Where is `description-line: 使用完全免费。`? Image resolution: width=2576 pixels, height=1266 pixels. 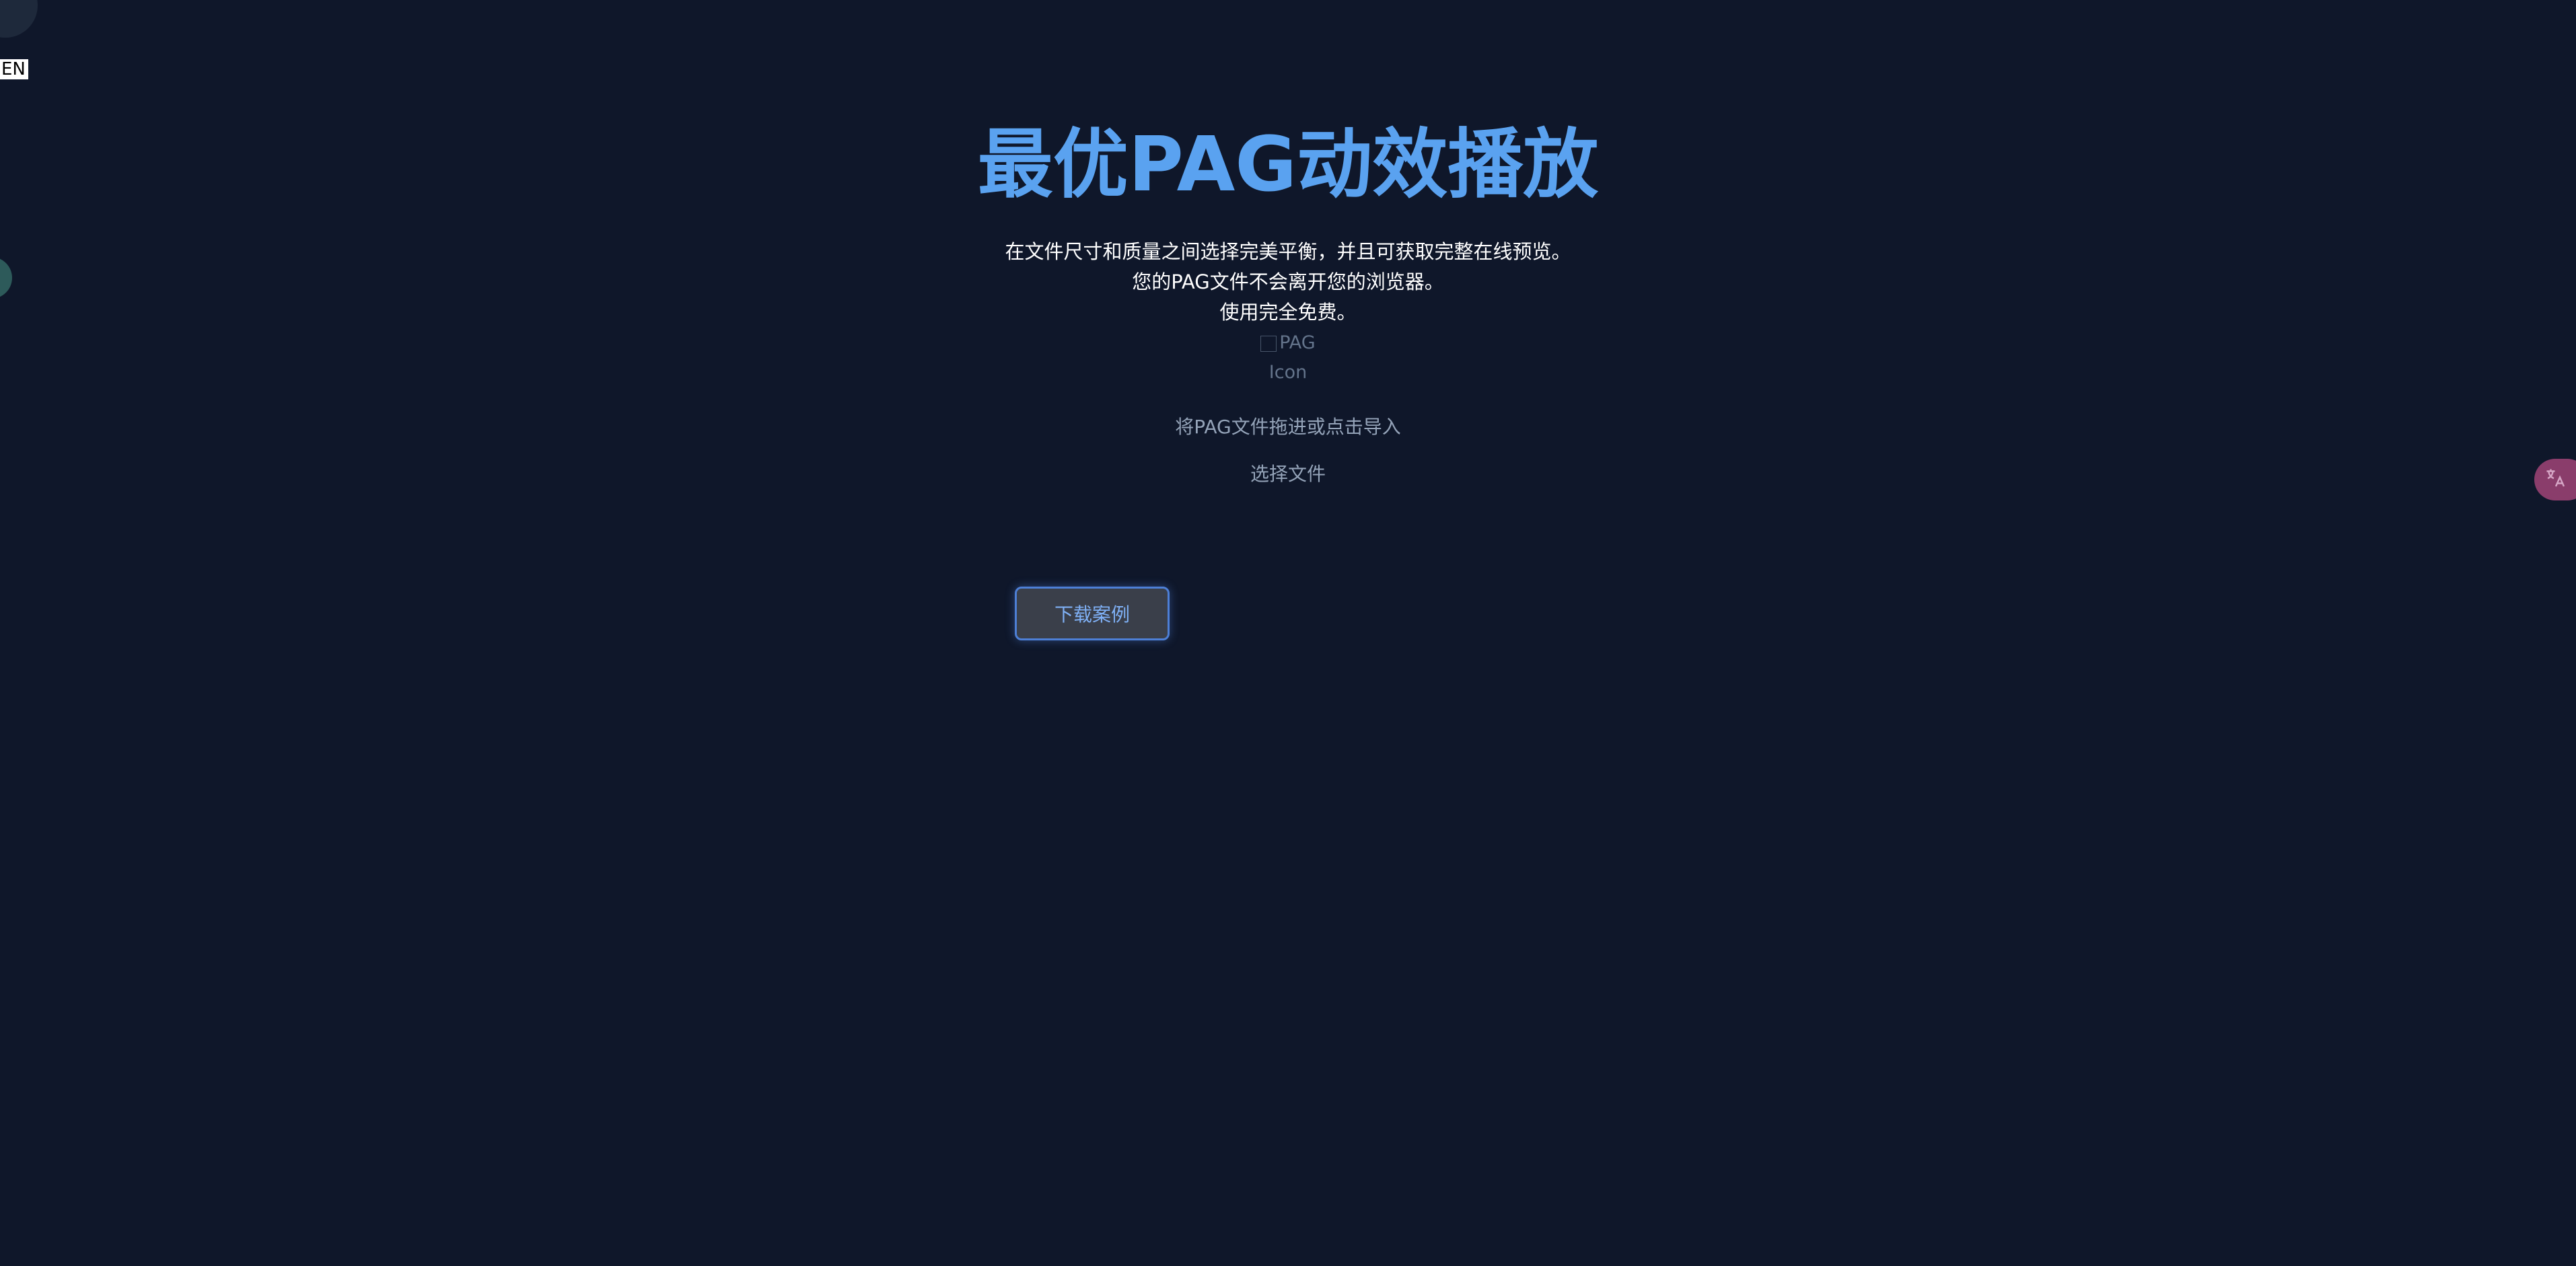
description-line: 使用完全免费。 is located at coordinates (1288, 312).